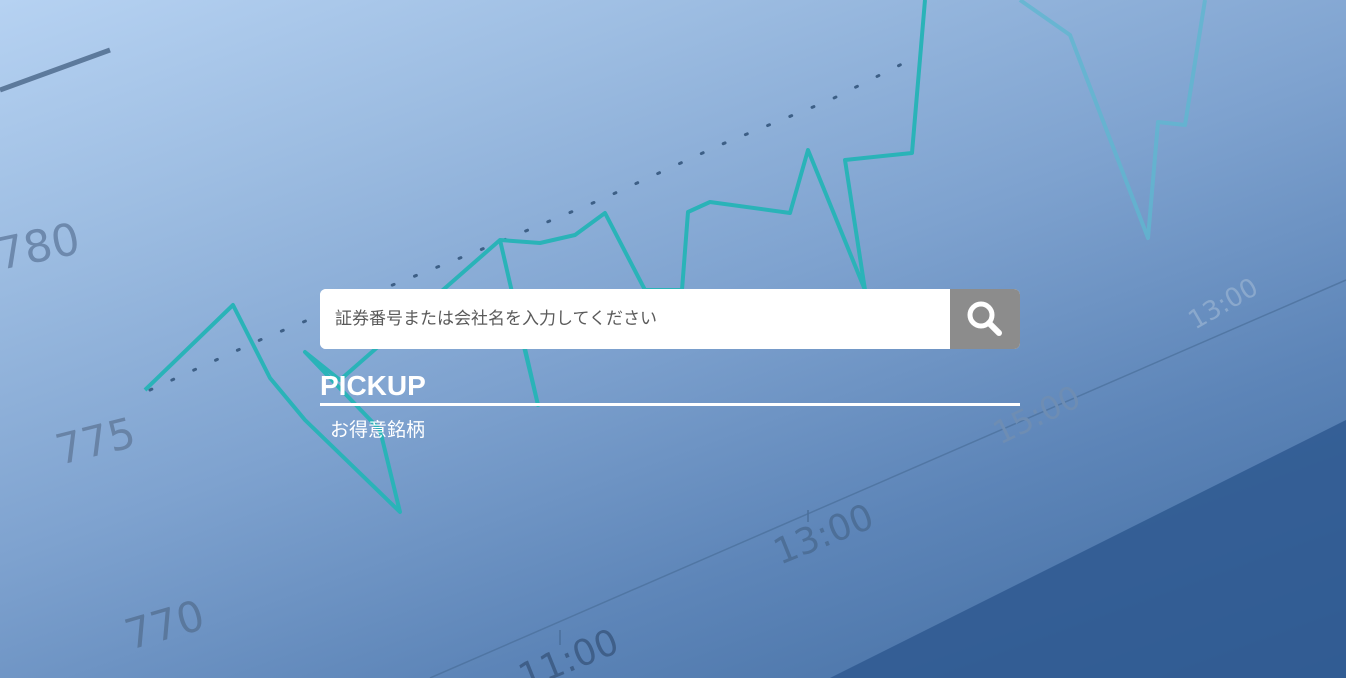 Image resolution: width=1346 pixels, height=678 pixels. I want to click on tick-label: 11:00, so click(569, 649).